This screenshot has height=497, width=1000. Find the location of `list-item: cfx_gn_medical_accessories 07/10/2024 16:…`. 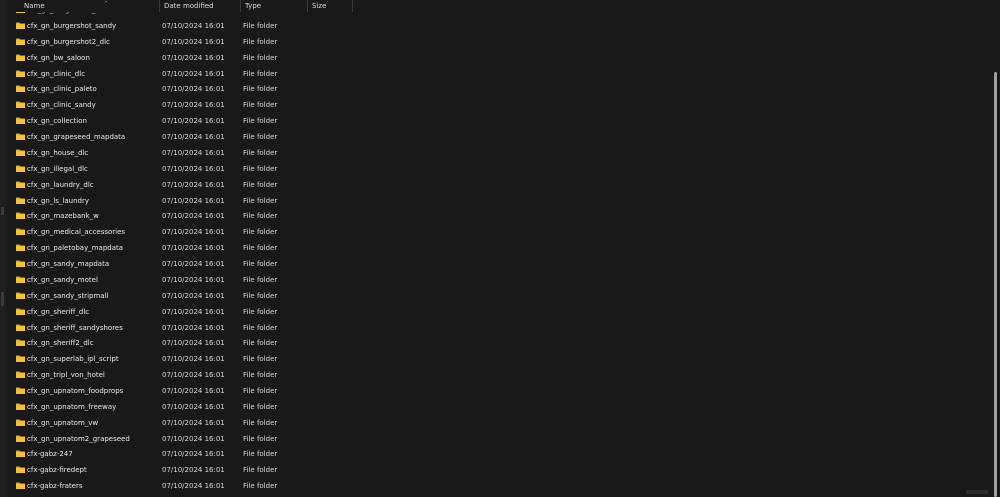

list-item: cfx_gn_medical_accessories 07/10/2024 16:… is located at coordinates (486, 232).